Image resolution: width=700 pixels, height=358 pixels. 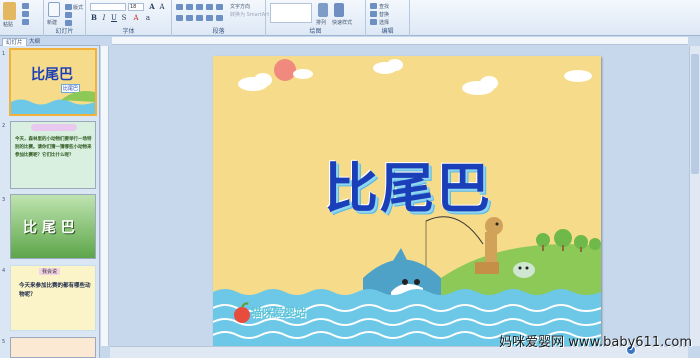 What do you see at coordinates (25, 6) in the screenshot?
I see `cut-icon` at bounding box center [25, 6].